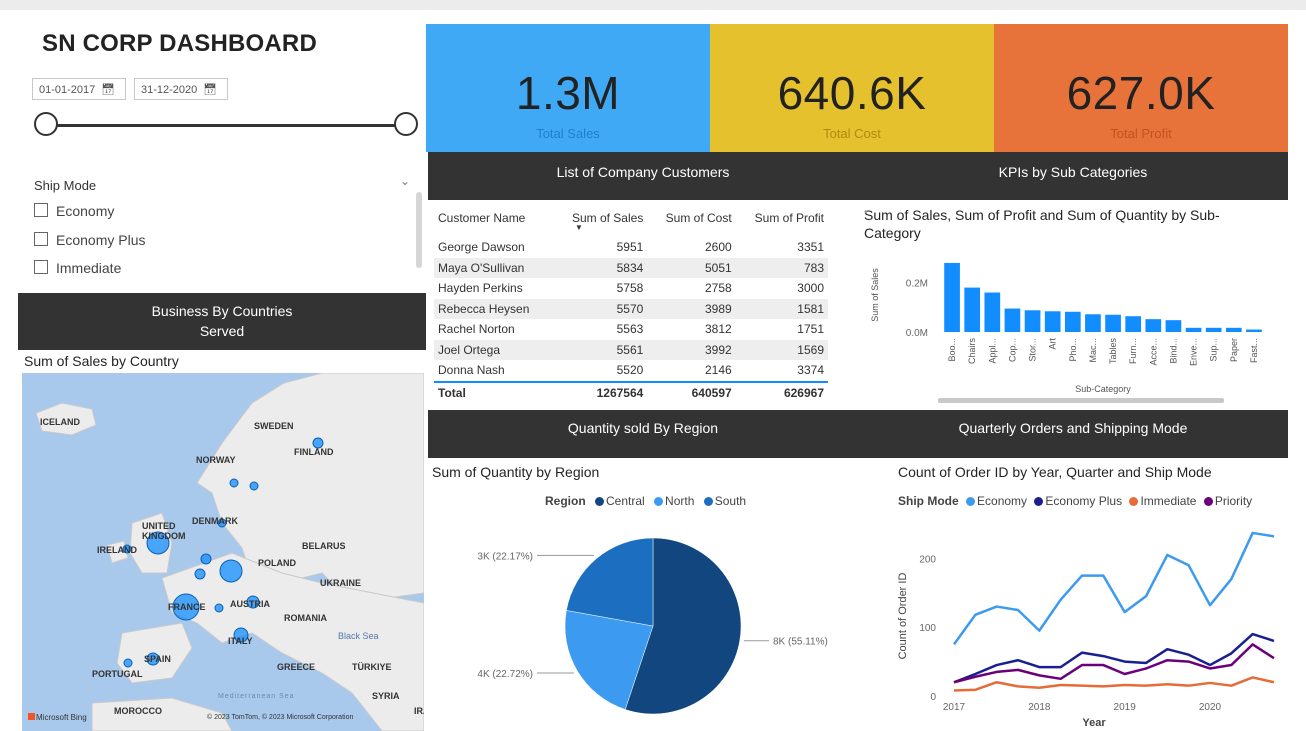 This screenshot has width=1306, height=731. Describe the element at coordinates (718, 370) in the screenshot. I see `table-cell: 2146` at that location.